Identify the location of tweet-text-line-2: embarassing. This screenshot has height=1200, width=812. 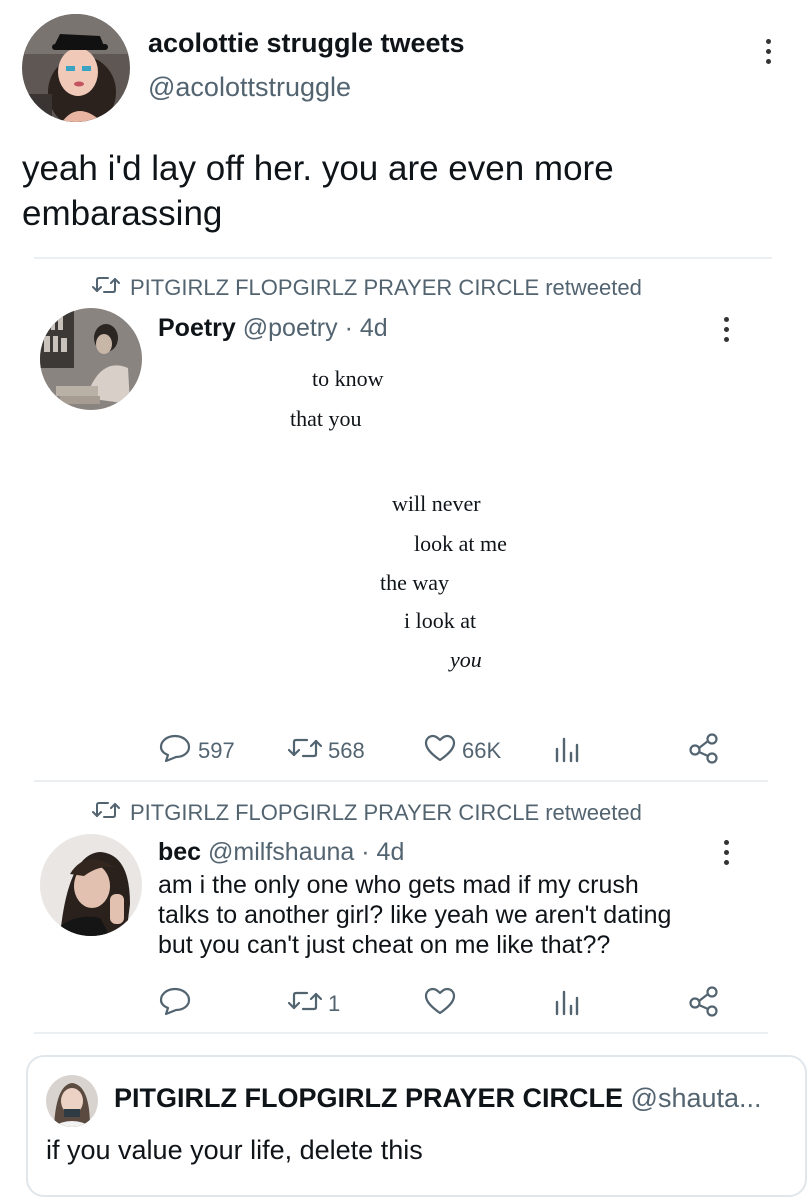
(122, 213).